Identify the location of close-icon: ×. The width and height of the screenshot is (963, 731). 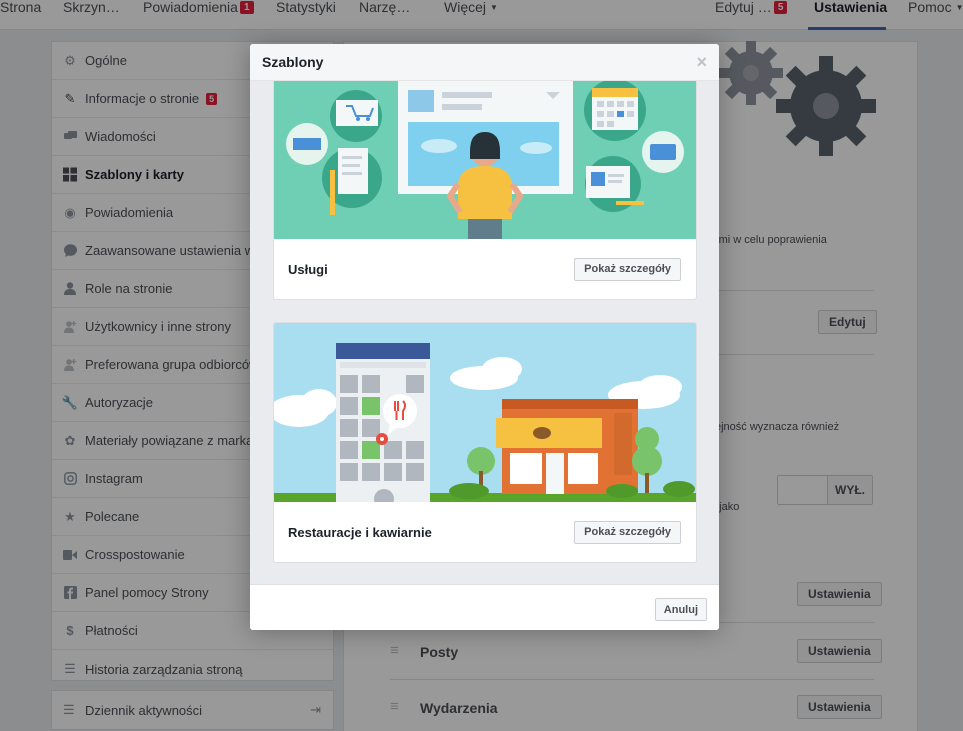
(701, 62).